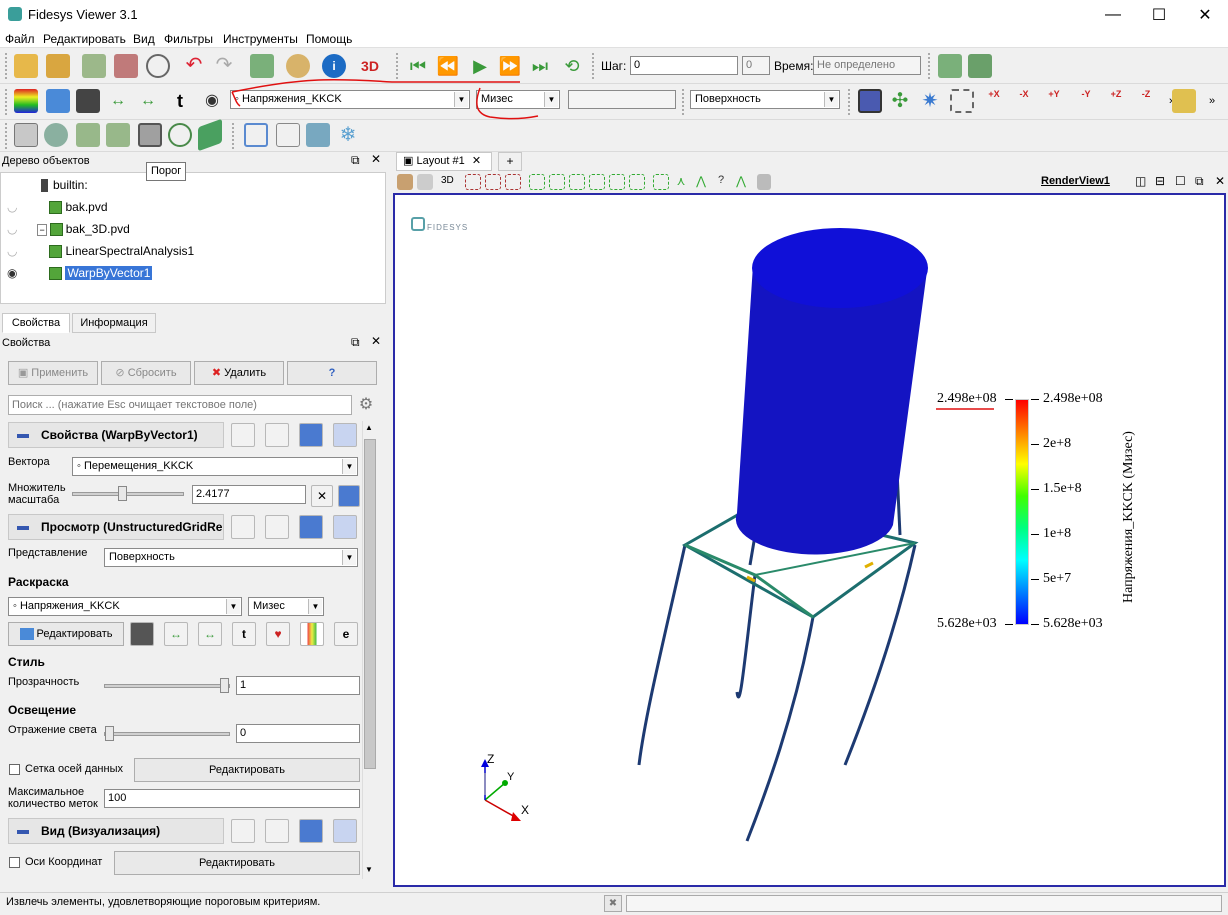 The width and height of the screenshot is (1228, 915). Describe the element at coordinates (1160, 181) in the screenshot. I see `split-vertical-icon: ⊟` at that location.